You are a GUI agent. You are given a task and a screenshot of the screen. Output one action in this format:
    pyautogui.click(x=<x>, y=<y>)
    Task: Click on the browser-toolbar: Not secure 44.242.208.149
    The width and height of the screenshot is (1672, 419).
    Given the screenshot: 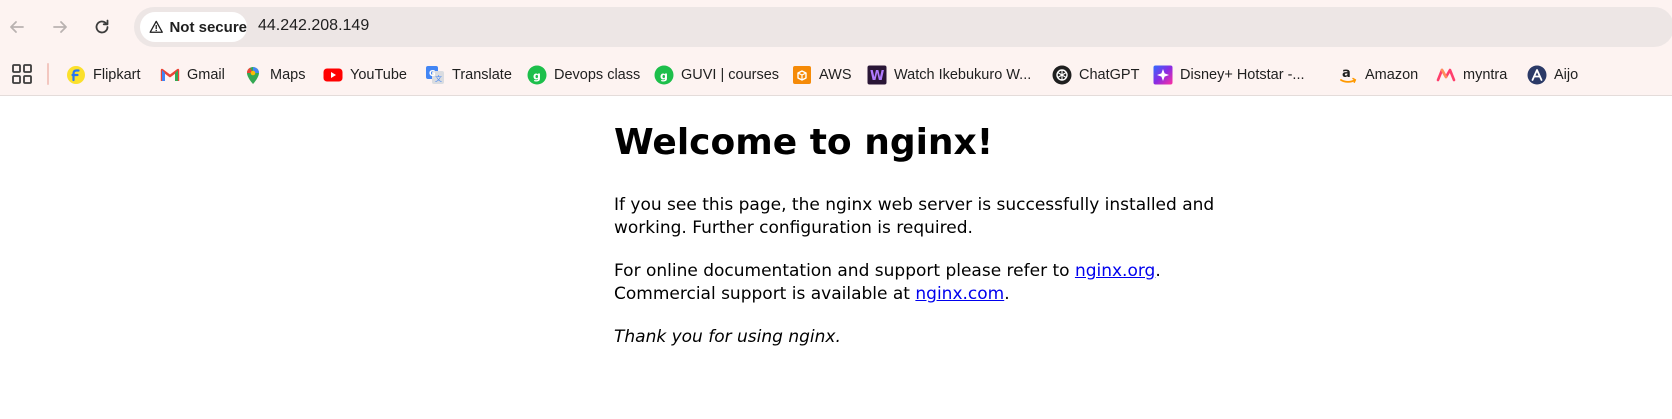 What is the action you would take?
    pyautogui.click(x=836, y=27)
    